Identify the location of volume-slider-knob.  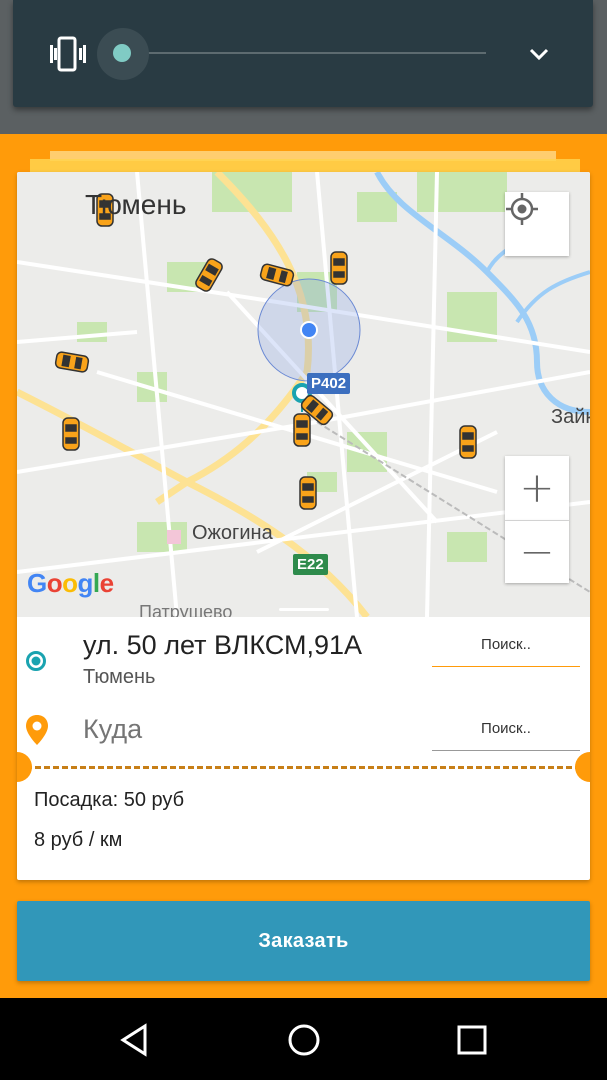
(122, 53).